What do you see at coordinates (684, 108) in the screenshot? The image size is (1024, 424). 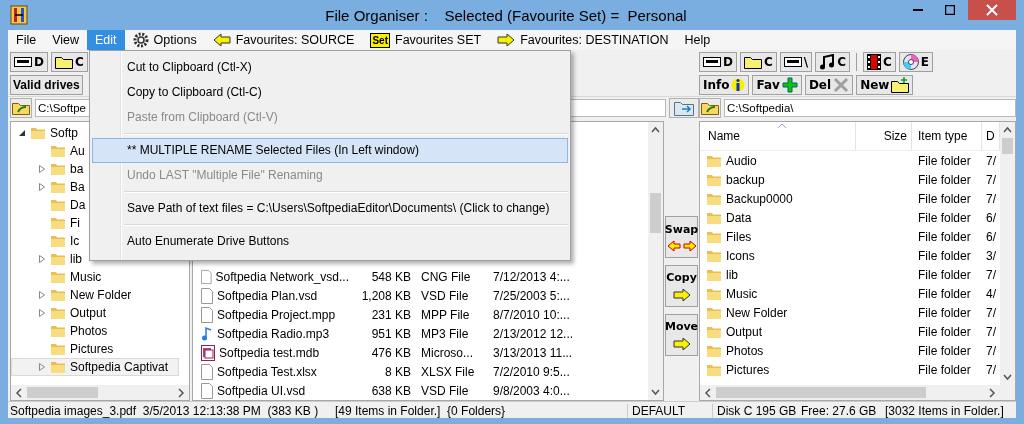 I see `folder-sync-button` at bounding box center [684, 108].